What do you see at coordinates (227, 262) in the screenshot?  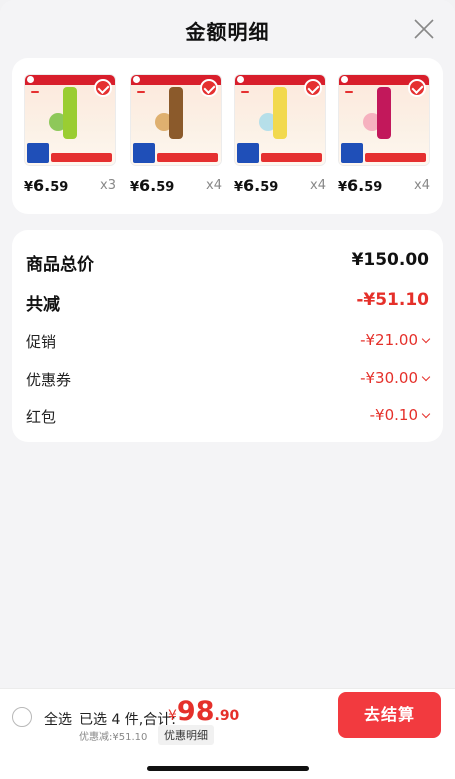 I see `summary-row-total: 商品总价 ¥150.00` at bounding box center [227, 262].